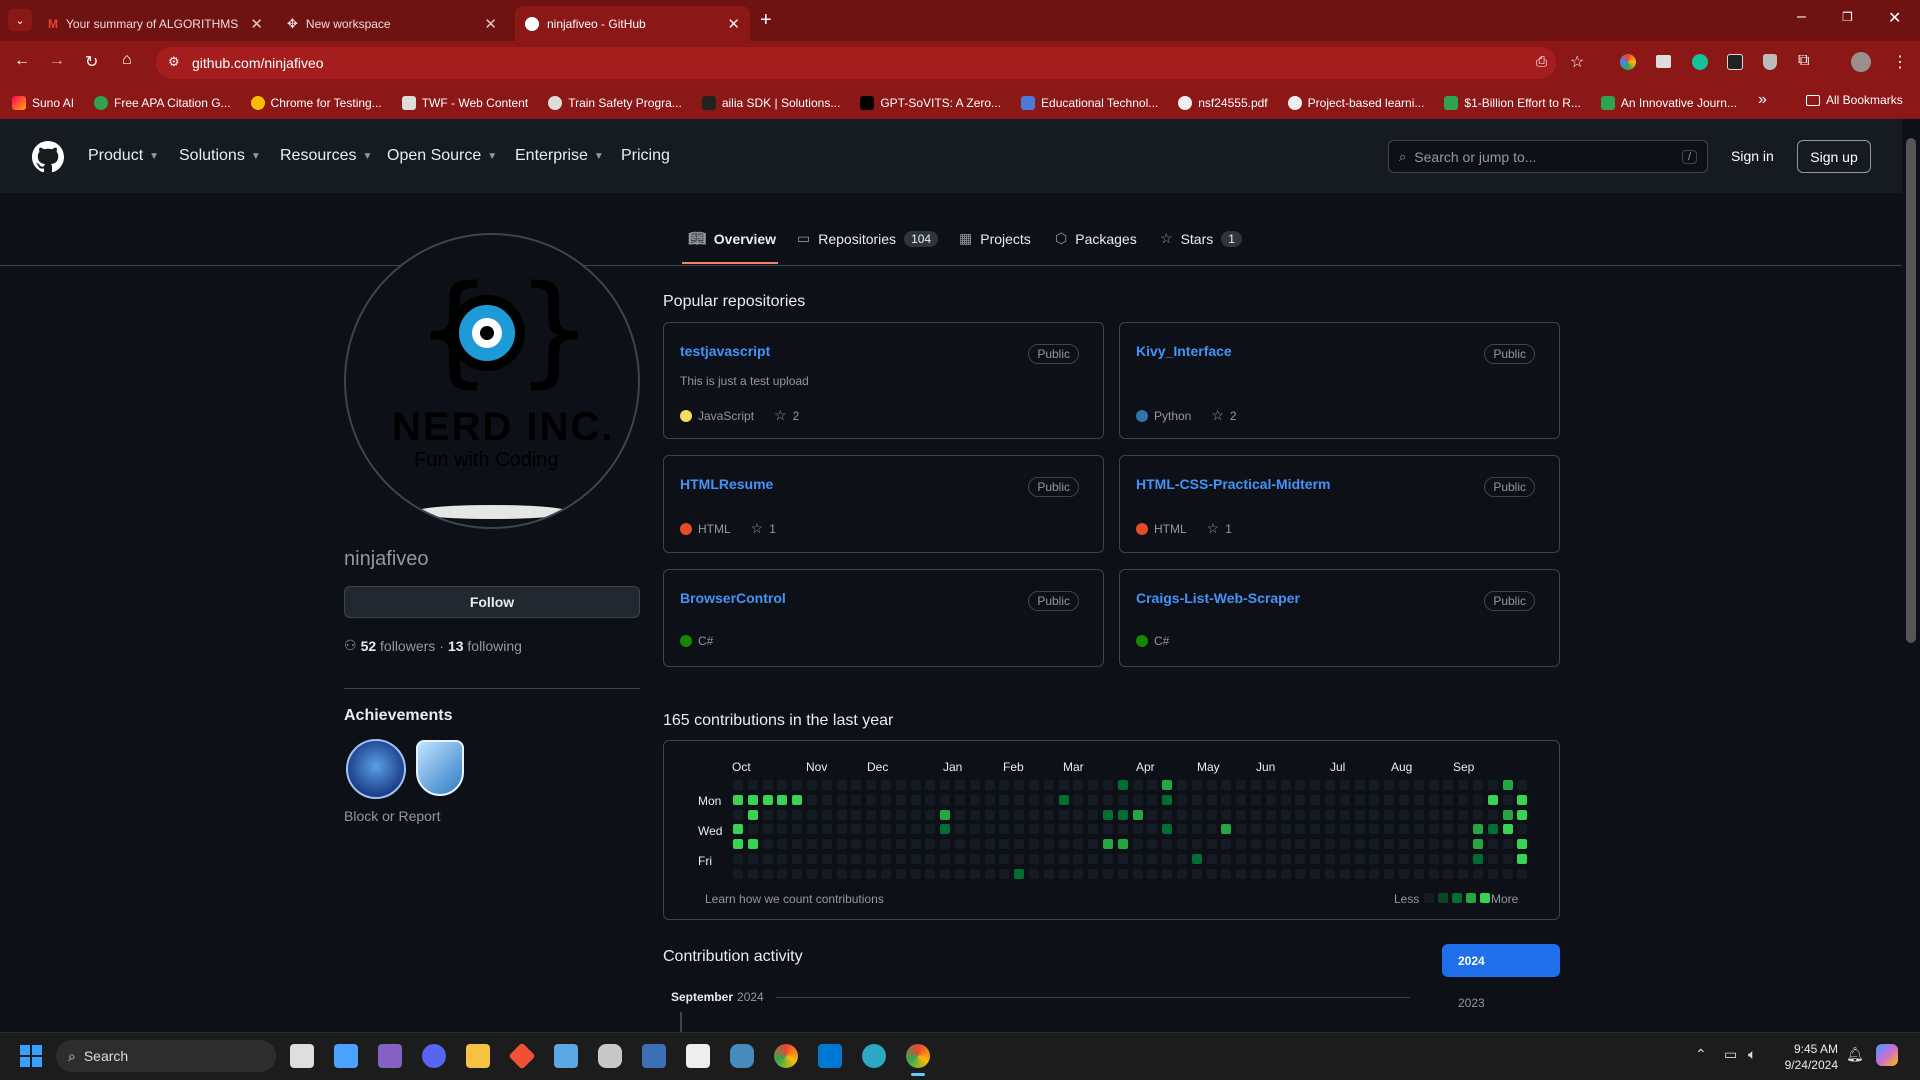 The width and height of the screenshot is (1920, 1080). I want to click on notepad-icon, so click(566, 1056).